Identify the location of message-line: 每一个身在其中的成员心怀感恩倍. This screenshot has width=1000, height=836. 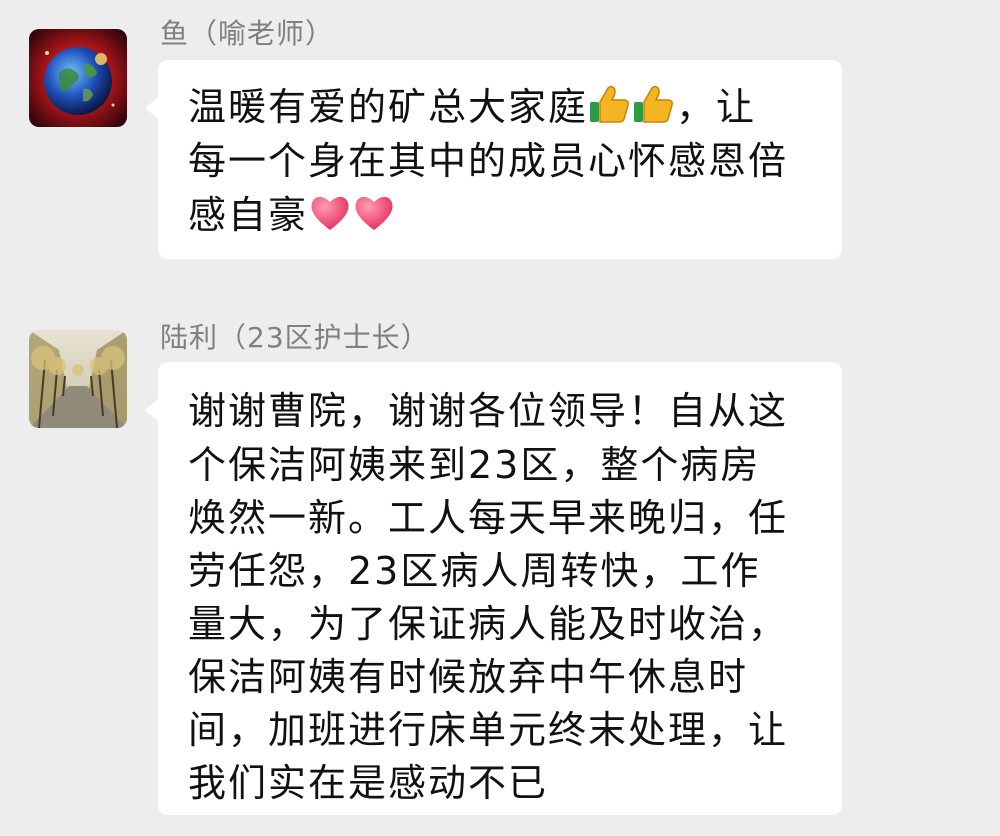
(488, 161).